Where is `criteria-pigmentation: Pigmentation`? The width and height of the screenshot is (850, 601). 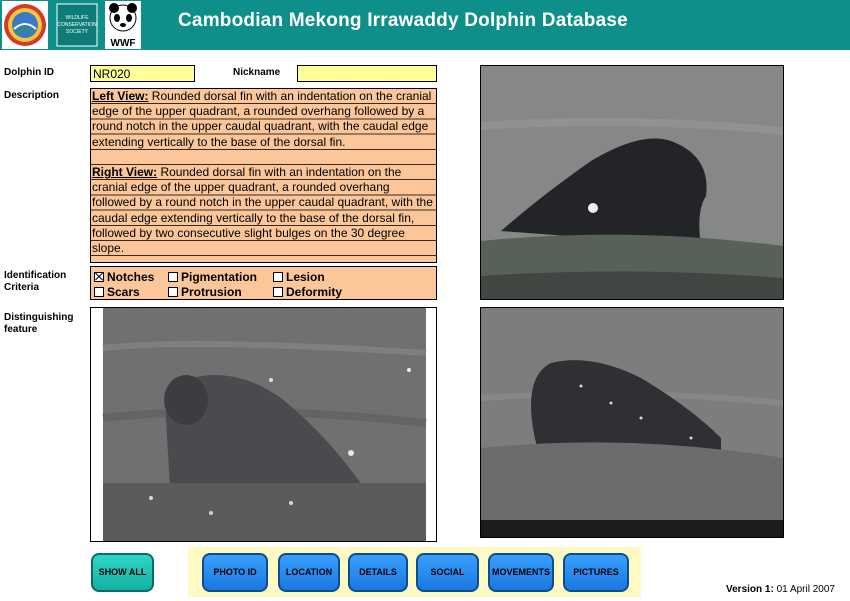
criteria-pigmentation: Pigmentation is located at coordinates (212, 277).